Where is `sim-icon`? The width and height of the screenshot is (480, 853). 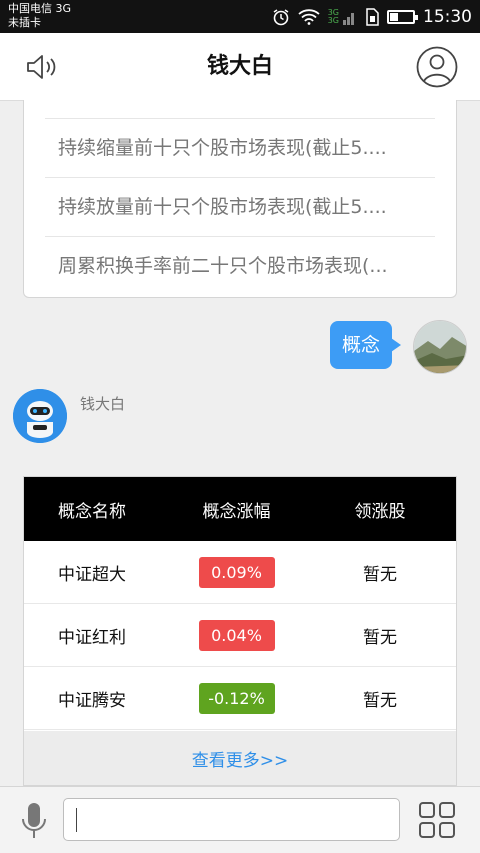 sim-icon is located at coordinates (372, 16).